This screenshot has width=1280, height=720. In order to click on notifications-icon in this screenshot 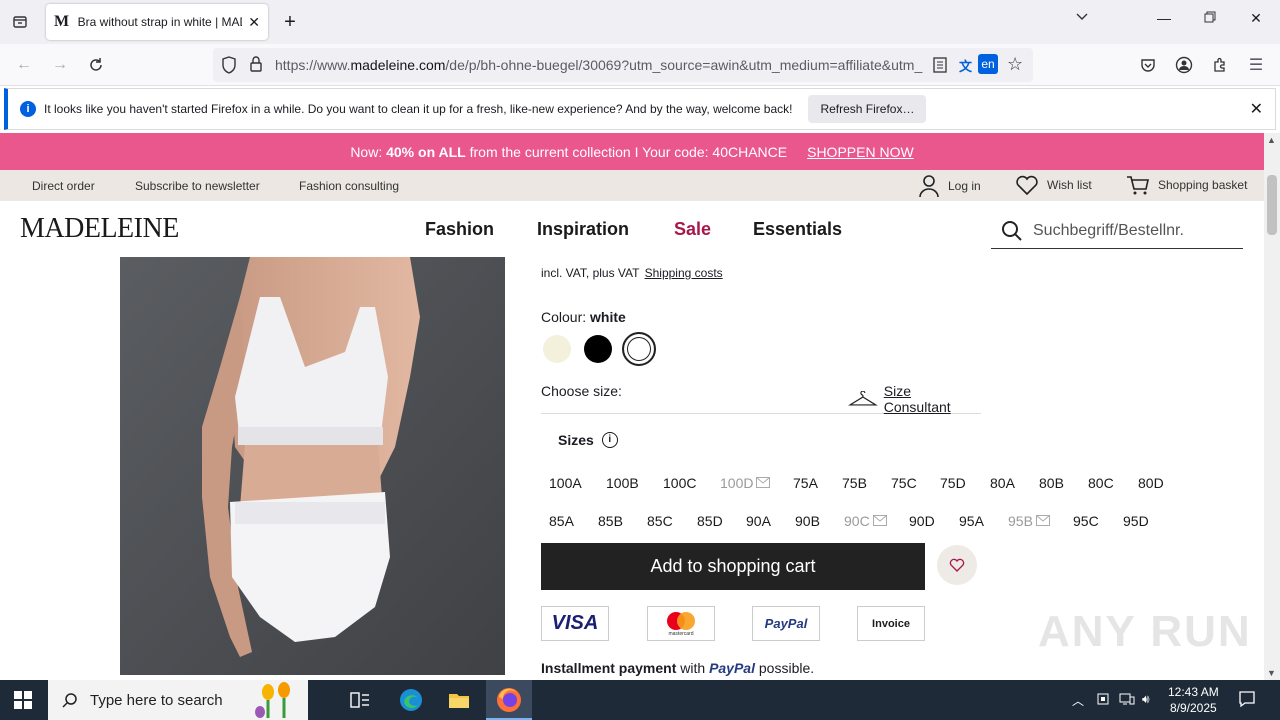, I will do `click(1247, 700)`.